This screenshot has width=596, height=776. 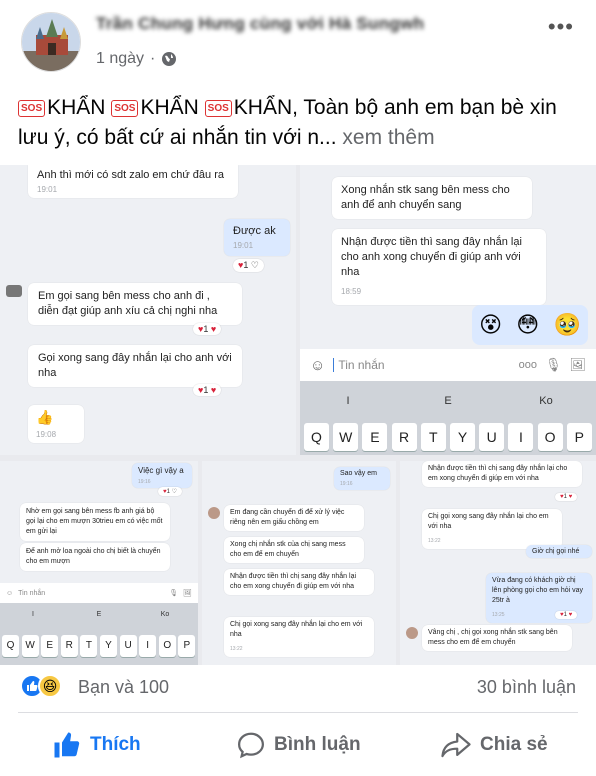 What do you see at coordinates (257, 237) in the screenshot?
I see `message-bubble: Được ak 19:01` at bounding box center [257, 237].